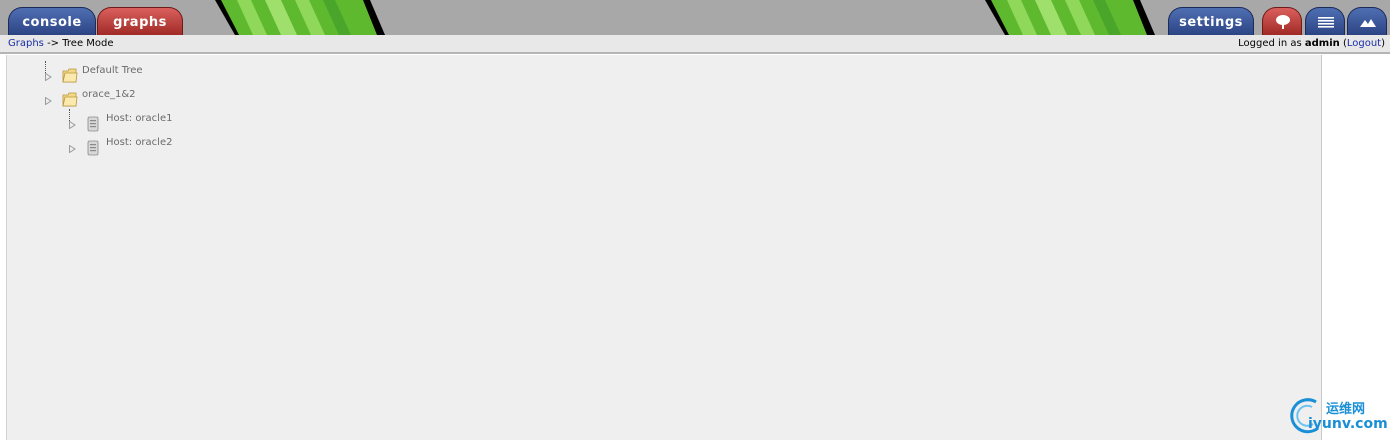 The width and height of the screenshot is (1390, 440). Describe the element at coordinates (139, 143) in the screenshot. I see `tree-node-label: Host: oracle2` at that location.